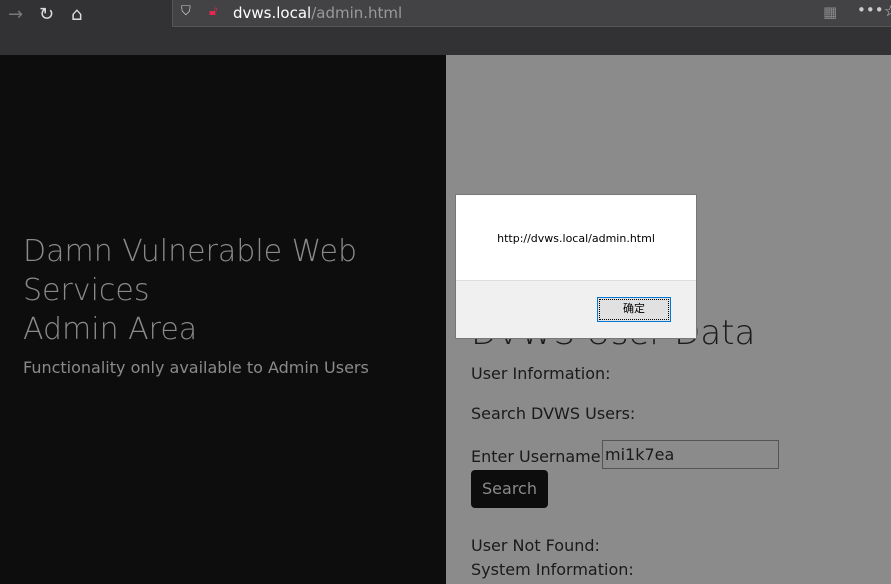 Image resolution: width=891 pixels, height=584 pixels. I want to click on browser-toolbar: → ↻ ⌂ ⛉ 🔓︎ dvws.local/admin.html ▦ ••• ☆, so click(445, 27).